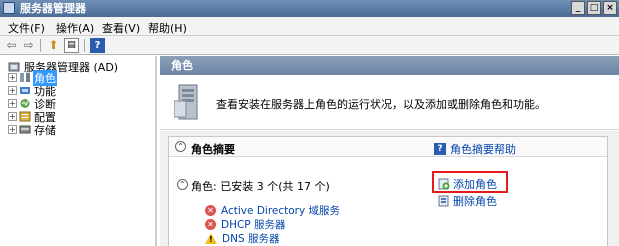 The height and width of the screenshot is (246, 619). Describe the element at coordinates (71, 45) in the screenshot. I see `show-hide-tree-icon: ▤` at that location.